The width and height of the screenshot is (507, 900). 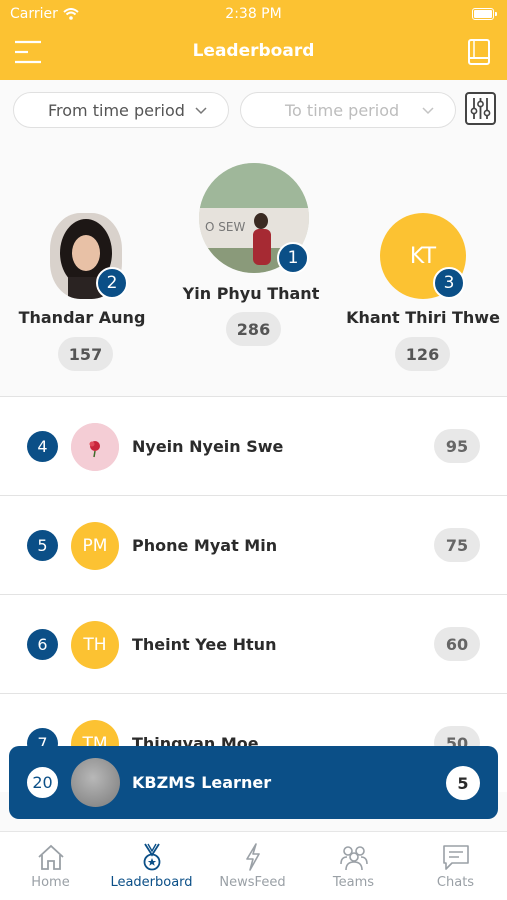 What do you see at coordinates (253, 857) in the screenshot?
I see `lightning-icon` at bounding box center [253, 857].